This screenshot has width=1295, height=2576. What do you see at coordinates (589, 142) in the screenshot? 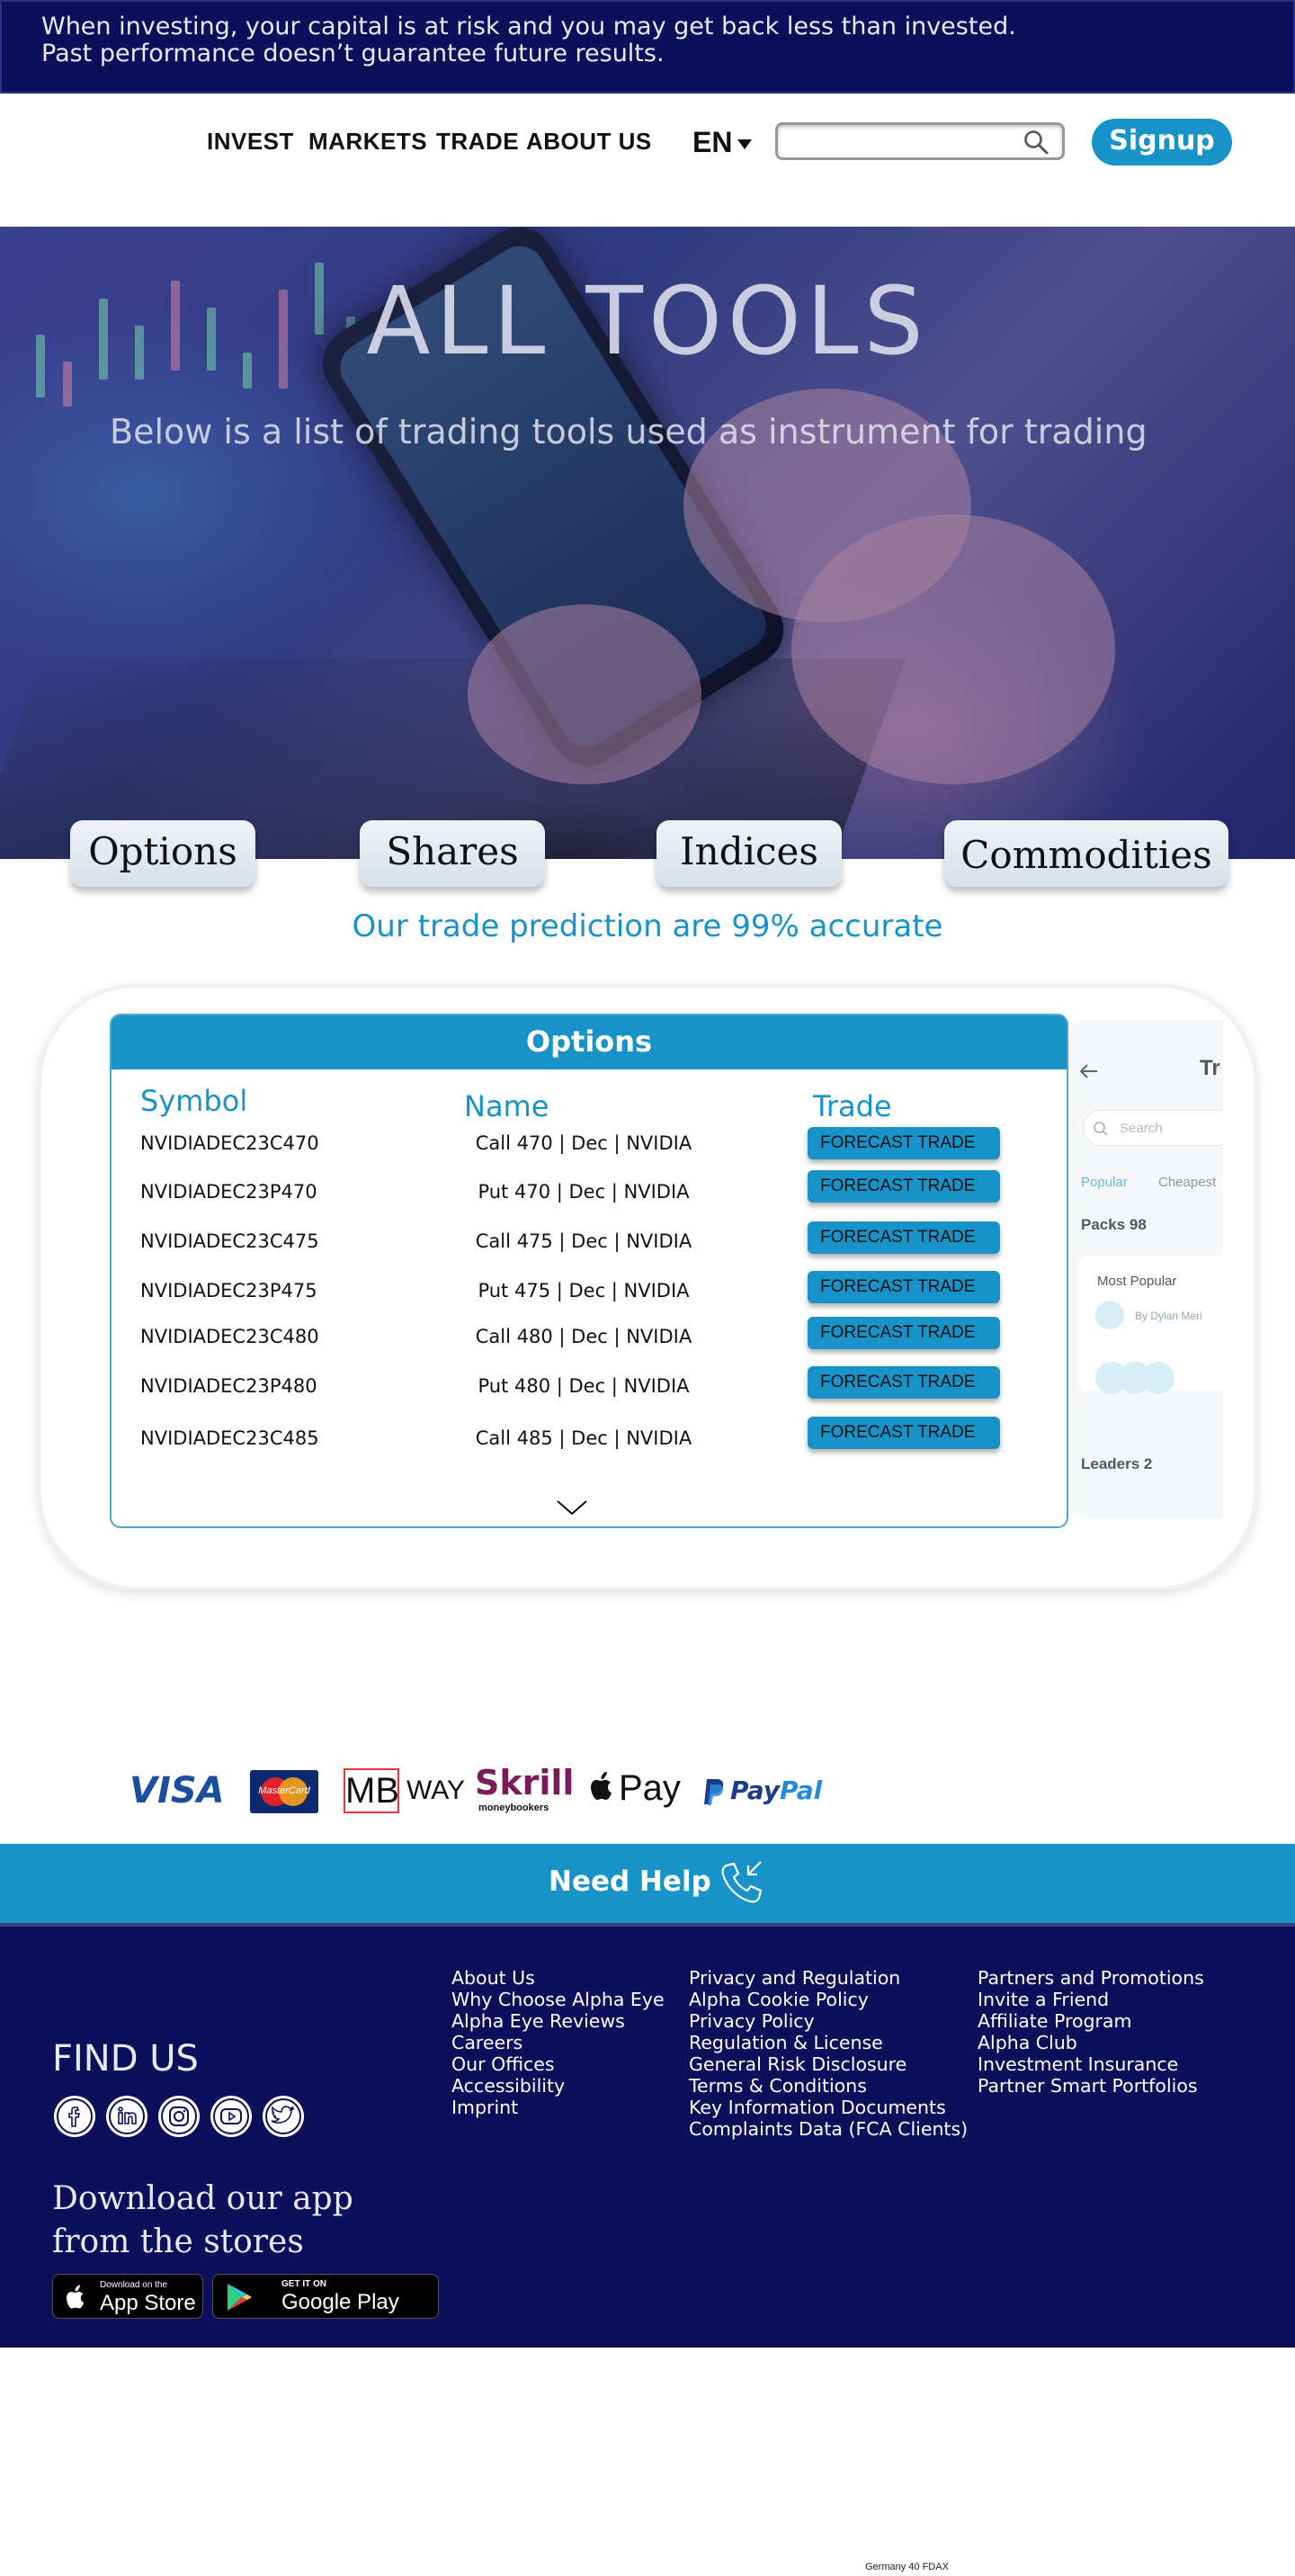
I see `nav-about-us: ABOUT US` at bounding box center [589, 142].